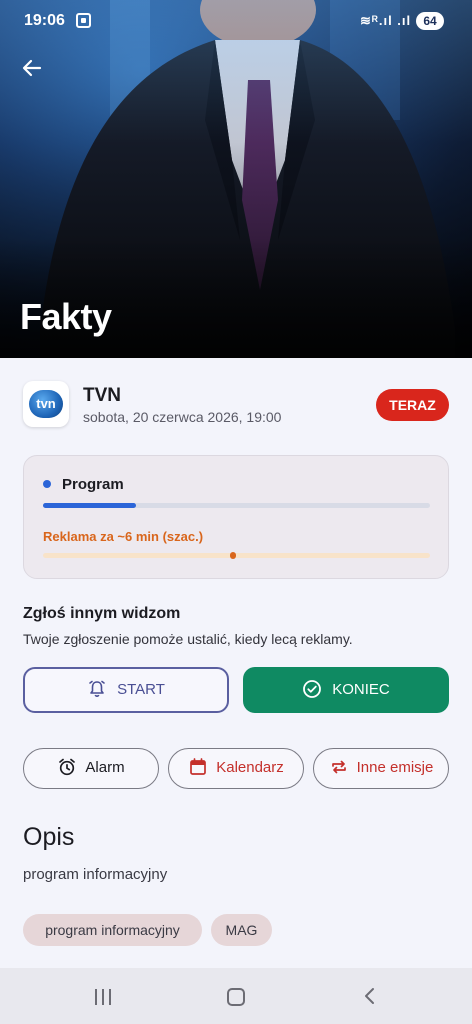  I want to click on signal-icon: ≋ᴿ.ıl .ıl, so click(386, 20).